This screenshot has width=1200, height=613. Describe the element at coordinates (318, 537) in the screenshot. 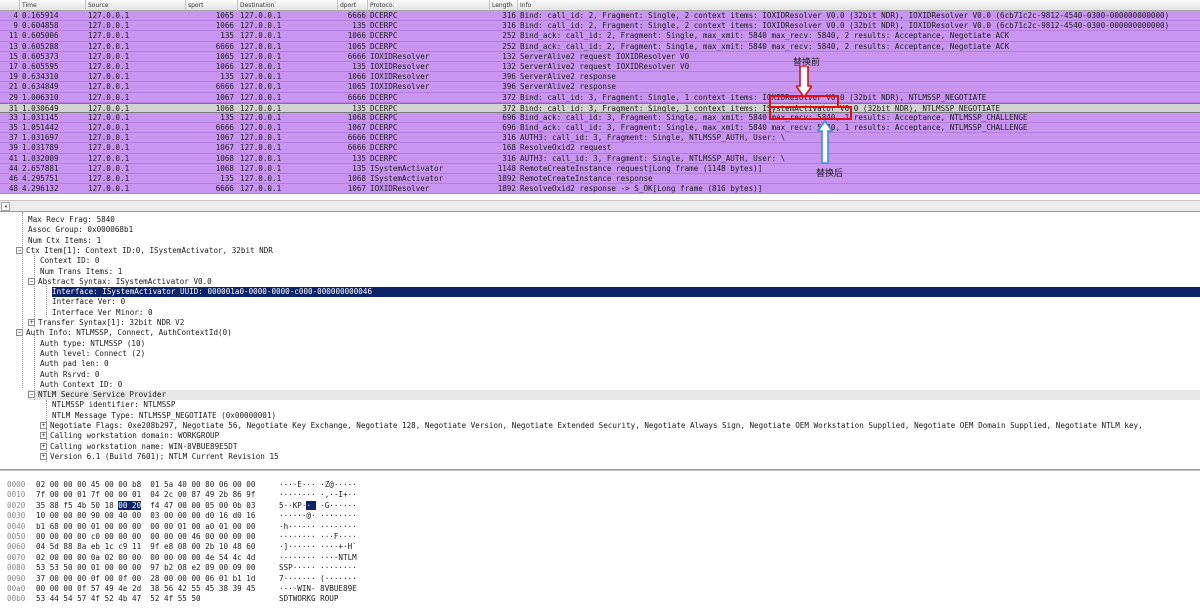

I see `bytes-ascii: ········ ···F····` at that location.